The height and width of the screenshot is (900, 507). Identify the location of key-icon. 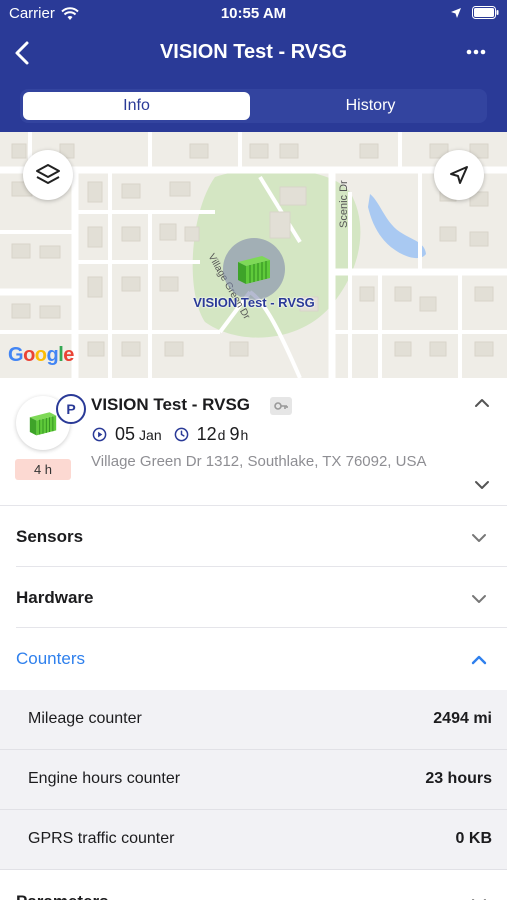
(281, 406).